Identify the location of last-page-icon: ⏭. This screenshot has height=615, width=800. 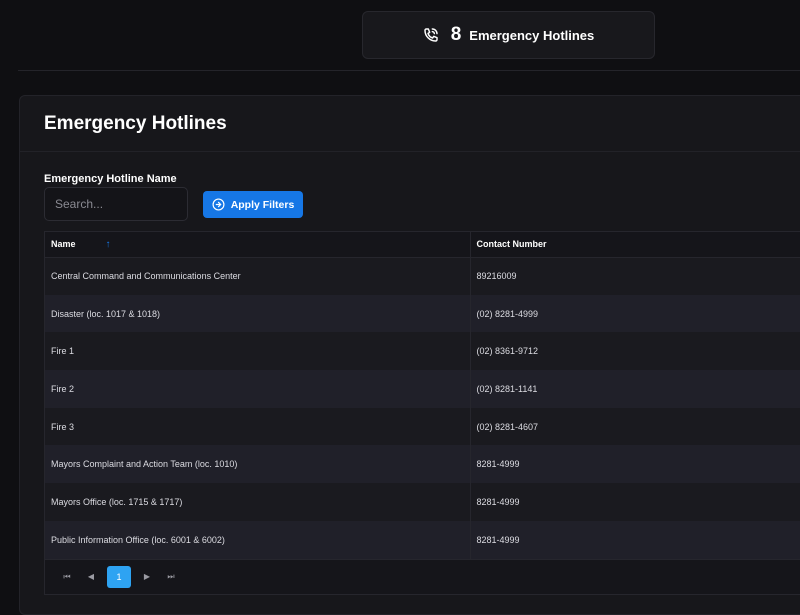
(171, 577).